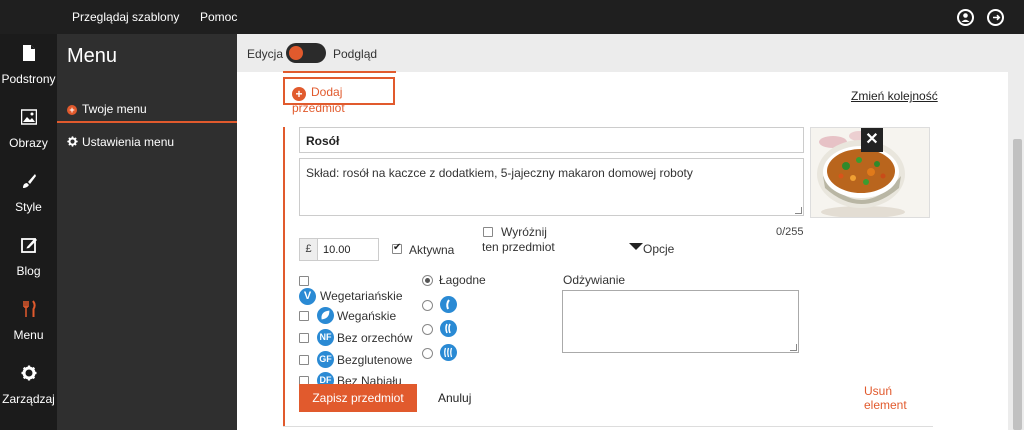  What do you see at coordinates (375, 360) in the screenshot?
I see `diet-label: Bezglutenowe` at bounding box center [375, 360].